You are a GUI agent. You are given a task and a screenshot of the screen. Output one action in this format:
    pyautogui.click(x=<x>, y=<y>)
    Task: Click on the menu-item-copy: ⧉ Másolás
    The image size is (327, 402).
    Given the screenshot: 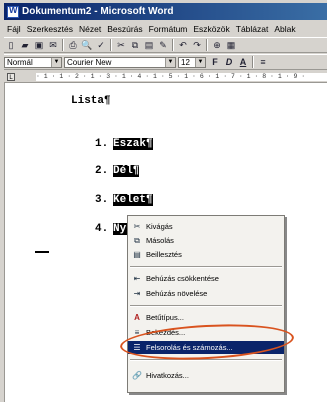 What is the action you would take?
    pyautogui.click(x=206, y=240)
    